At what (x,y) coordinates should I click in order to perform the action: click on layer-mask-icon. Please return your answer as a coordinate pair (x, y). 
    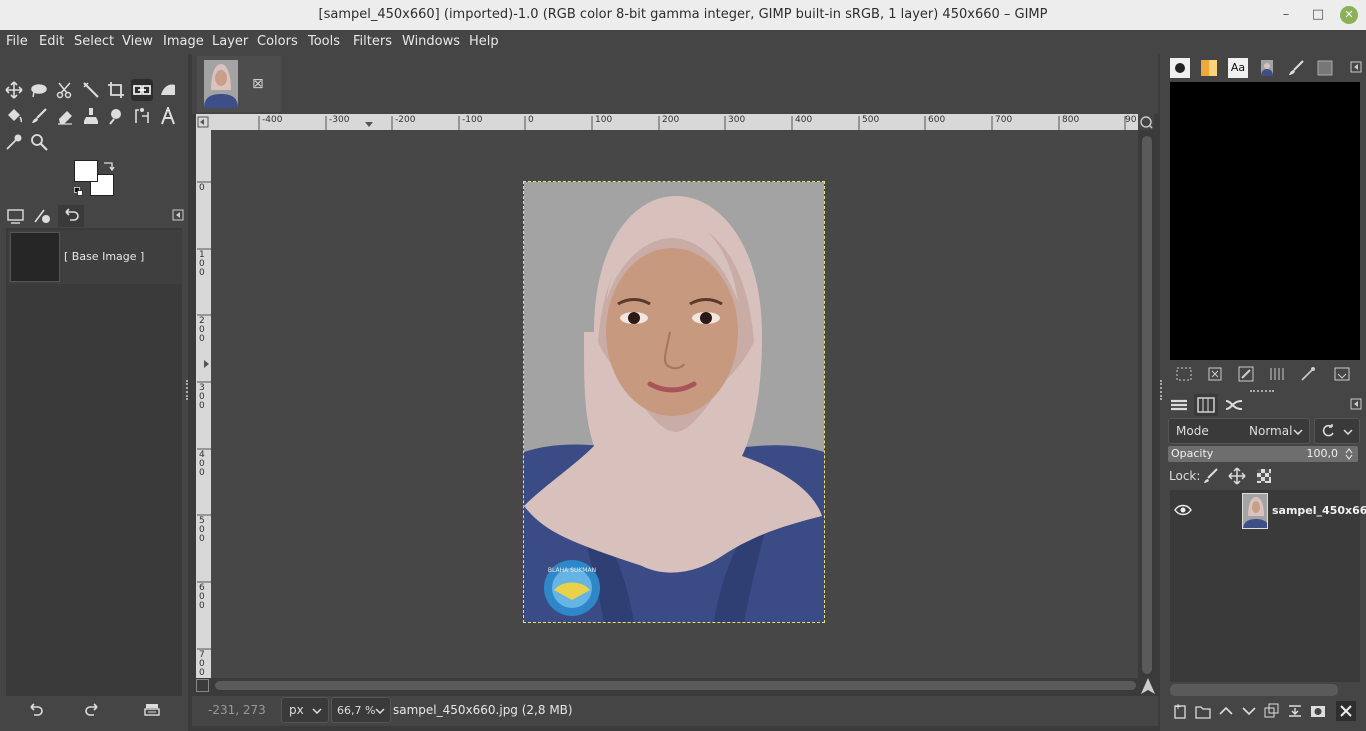
    Looking at the image, I should click on (1318, 711).